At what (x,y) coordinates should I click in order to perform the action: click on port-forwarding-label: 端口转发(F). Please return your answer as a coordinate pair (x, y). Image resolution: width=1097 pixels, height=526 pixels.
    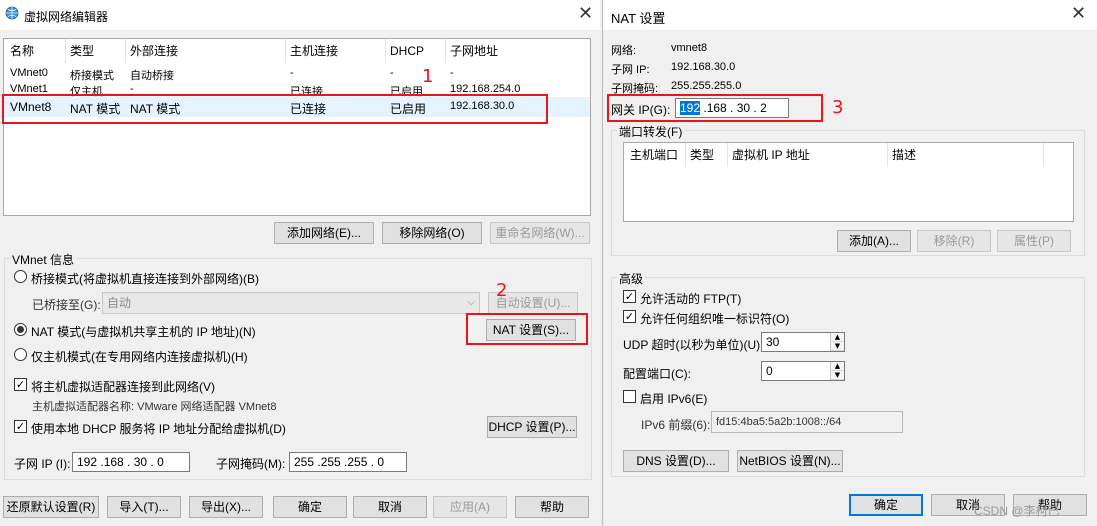
    Looking at the image, I should click on (651, 131).